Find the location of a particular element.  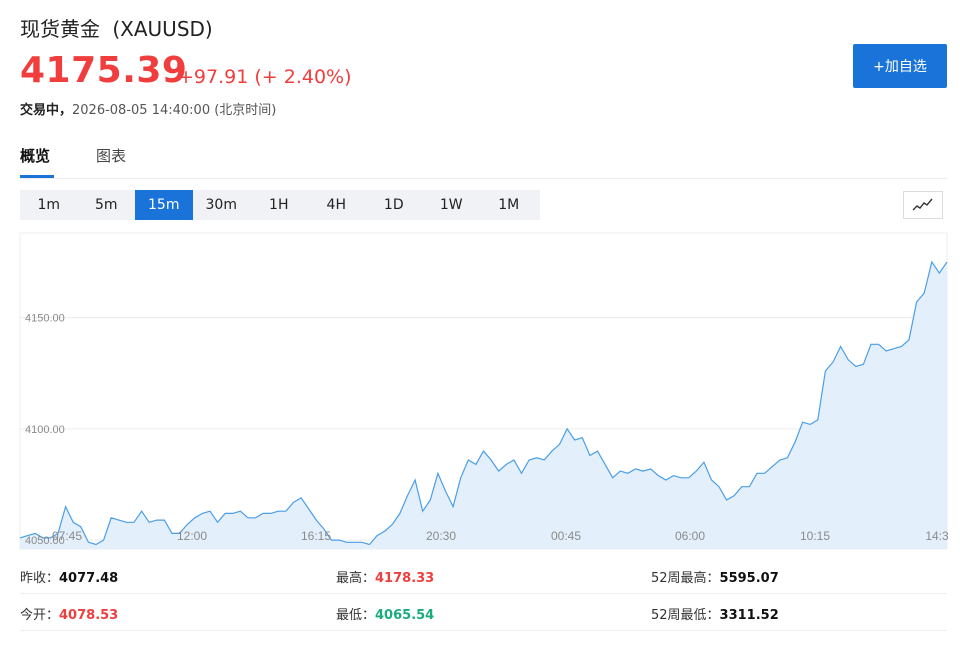

x-tick-label: 07:45 is located at coordinates (67, 536).